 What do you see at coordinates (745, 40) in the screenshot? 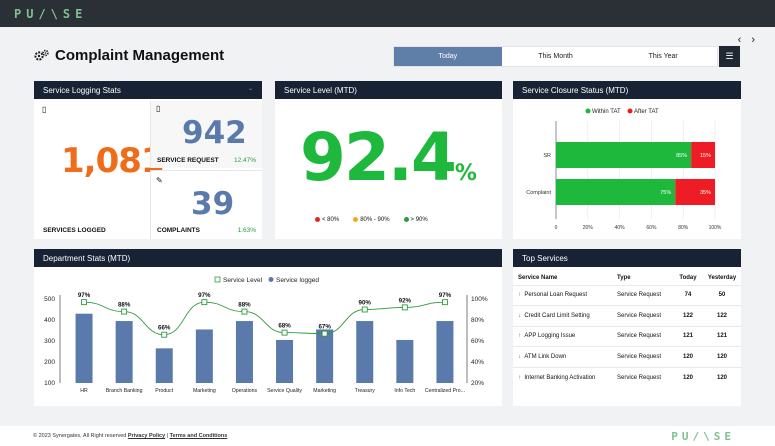
I see `prev-arrow-icon: ‹` at bounding box center [745, 40].